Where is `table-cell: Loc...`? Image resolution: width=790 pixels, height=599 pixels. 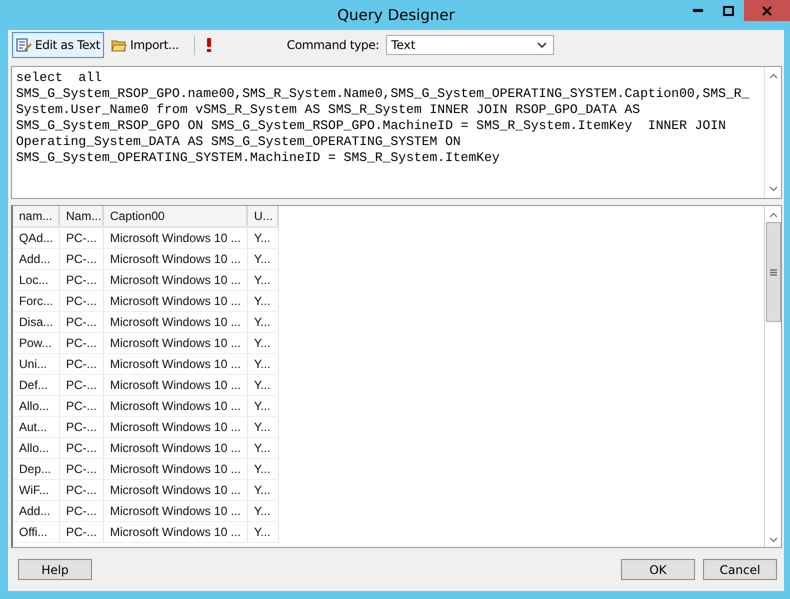
table-cell: Loc... is located at coordinates (36, 280).